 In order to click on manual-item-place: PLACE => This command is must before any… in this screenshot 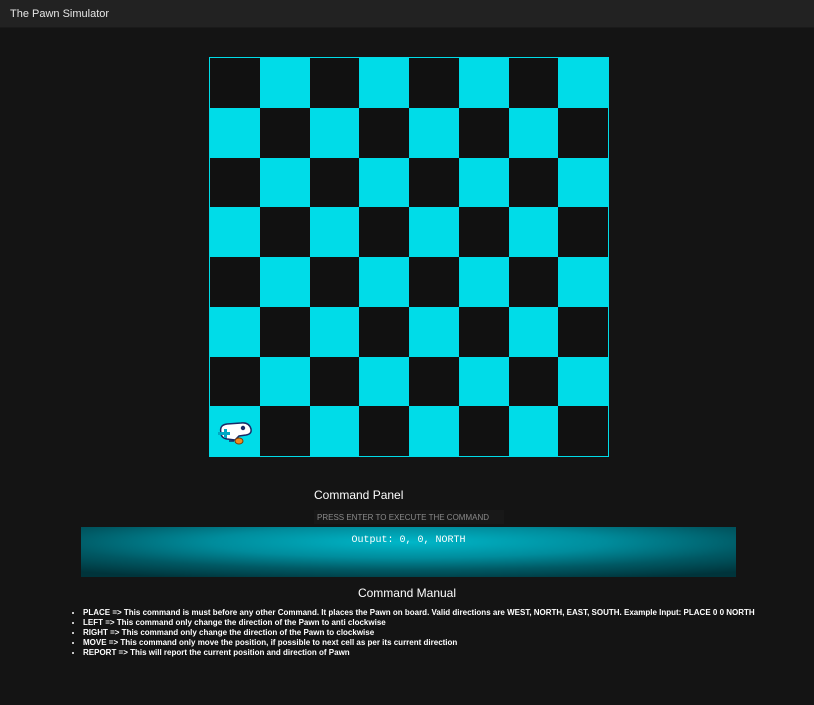, I will do `click(433, 613)`.